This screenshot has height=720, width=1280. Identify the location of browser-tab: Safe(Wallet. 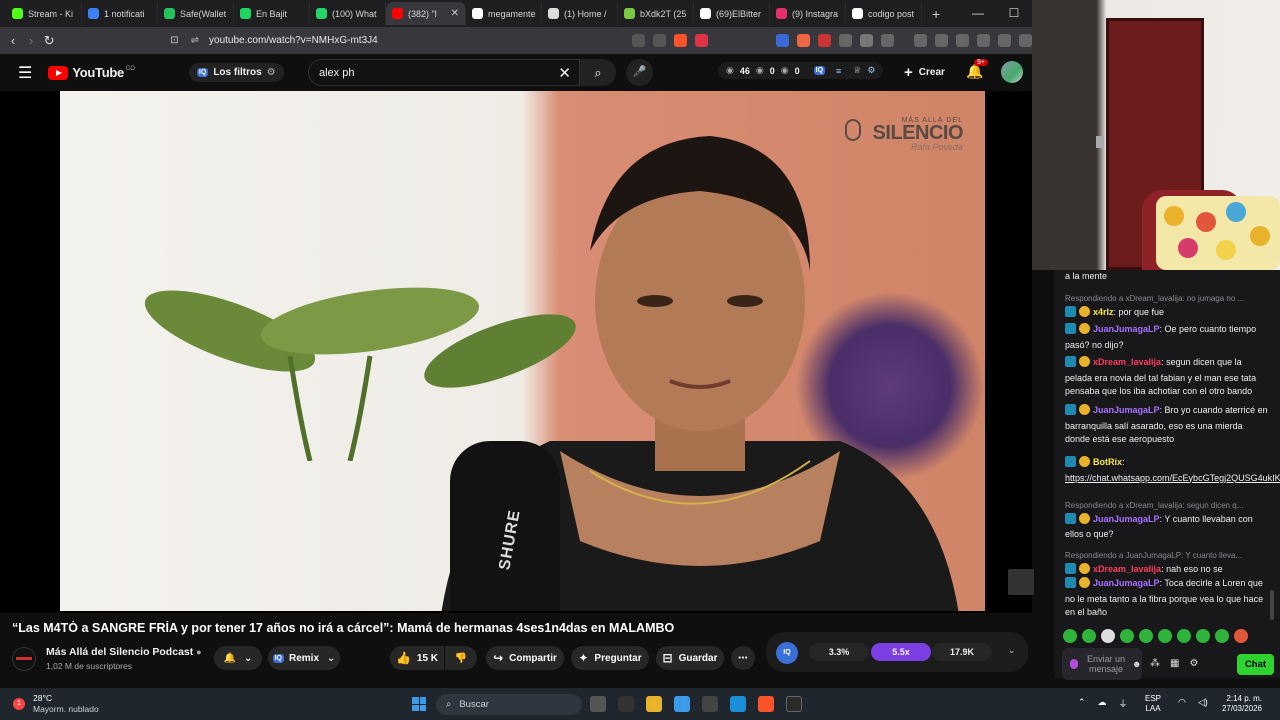
(196, 13).